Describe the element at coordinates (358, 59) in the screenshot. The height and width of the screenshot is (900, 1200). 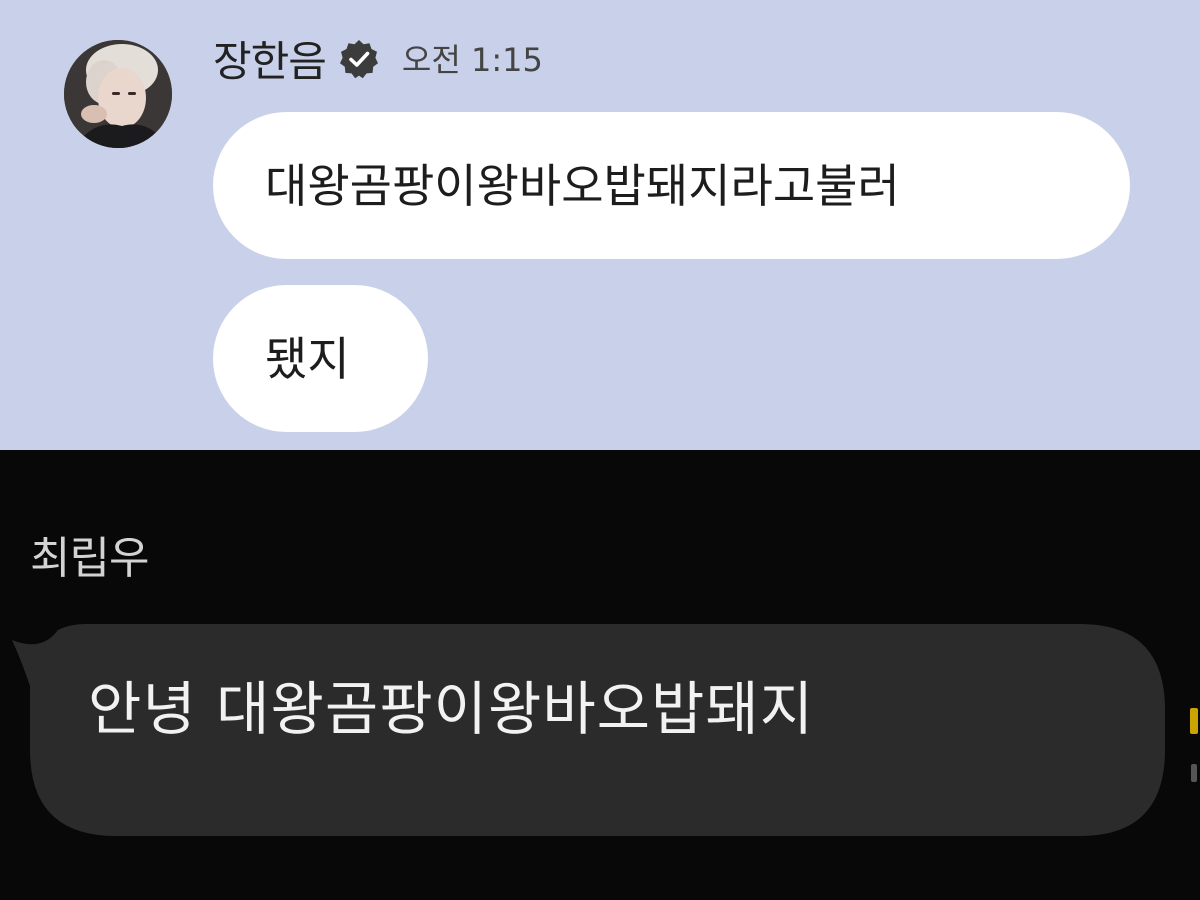
I see `verified-badge-icon` at that location.